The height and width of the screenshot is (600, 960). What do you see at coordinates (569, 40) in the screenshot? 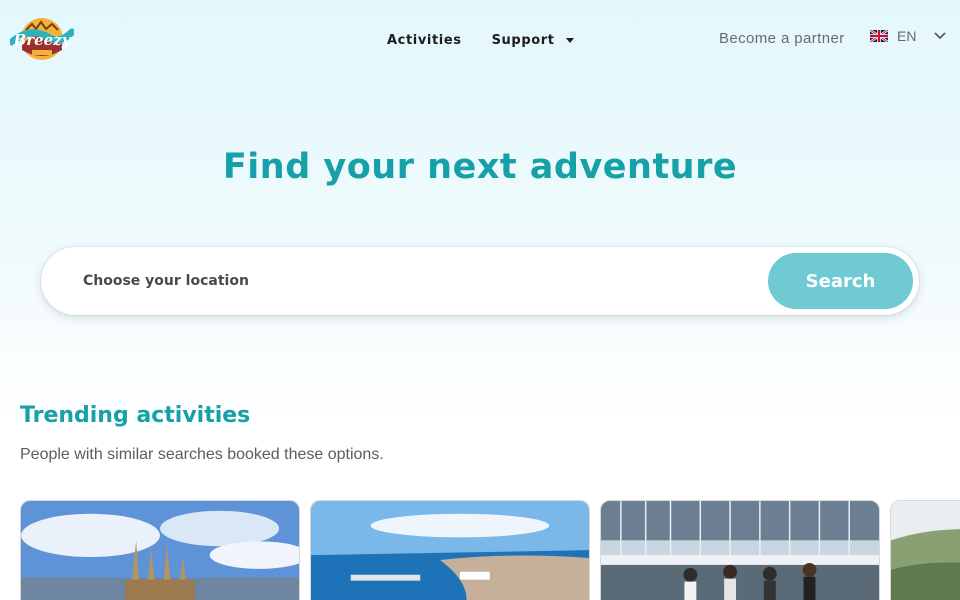
I see `caret-down-icon` at bounding box center [569, 40].